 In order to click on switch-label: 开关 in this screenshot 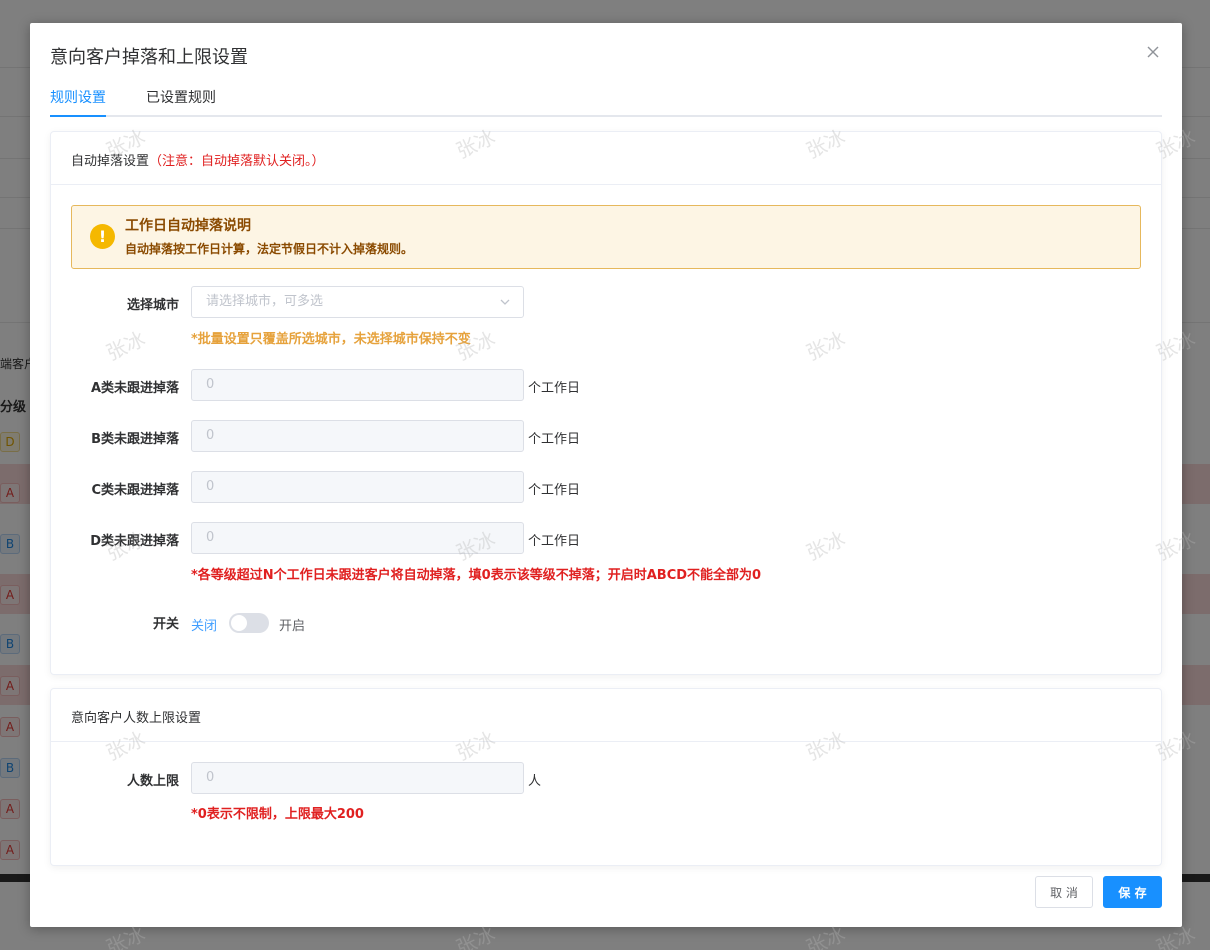, I will do `click(165, 624)`.